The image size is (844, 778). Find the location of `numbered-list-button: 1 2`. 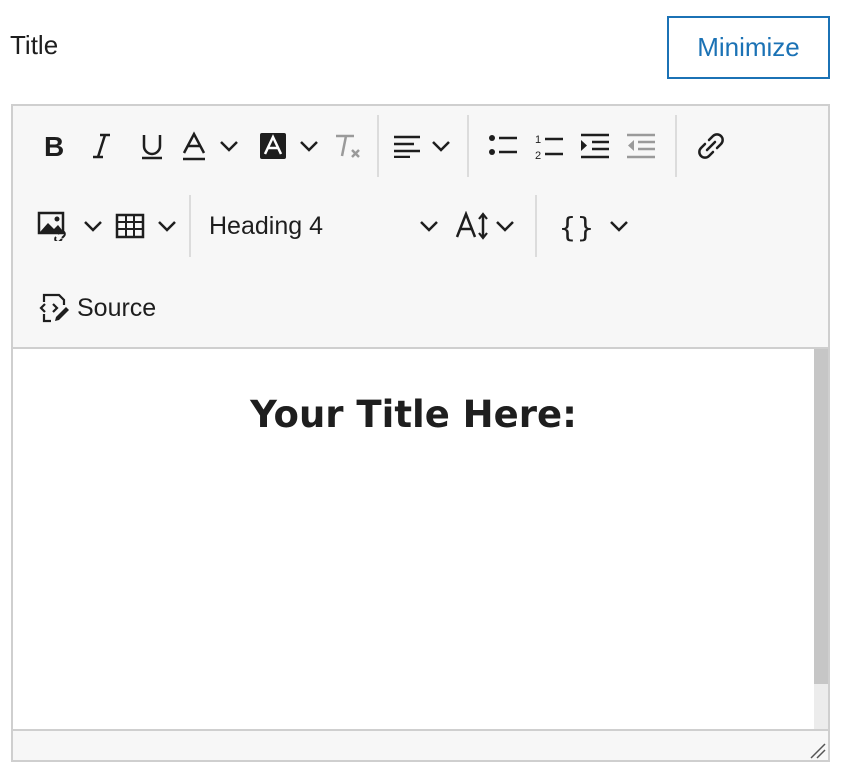

numbered-list-button: 1 2 is located at coordinates (549, 146).